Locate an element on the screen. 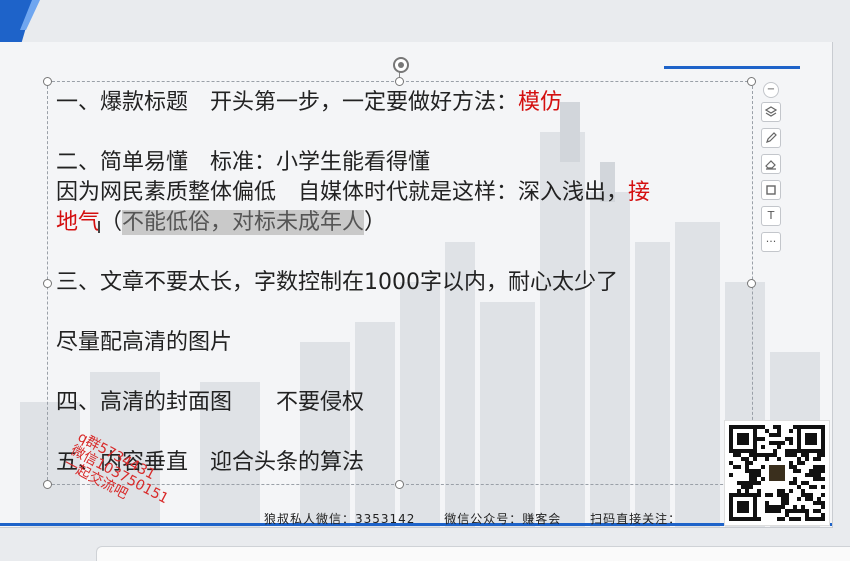  resize-handle-bottom-left is located at coordinates (47, 484).